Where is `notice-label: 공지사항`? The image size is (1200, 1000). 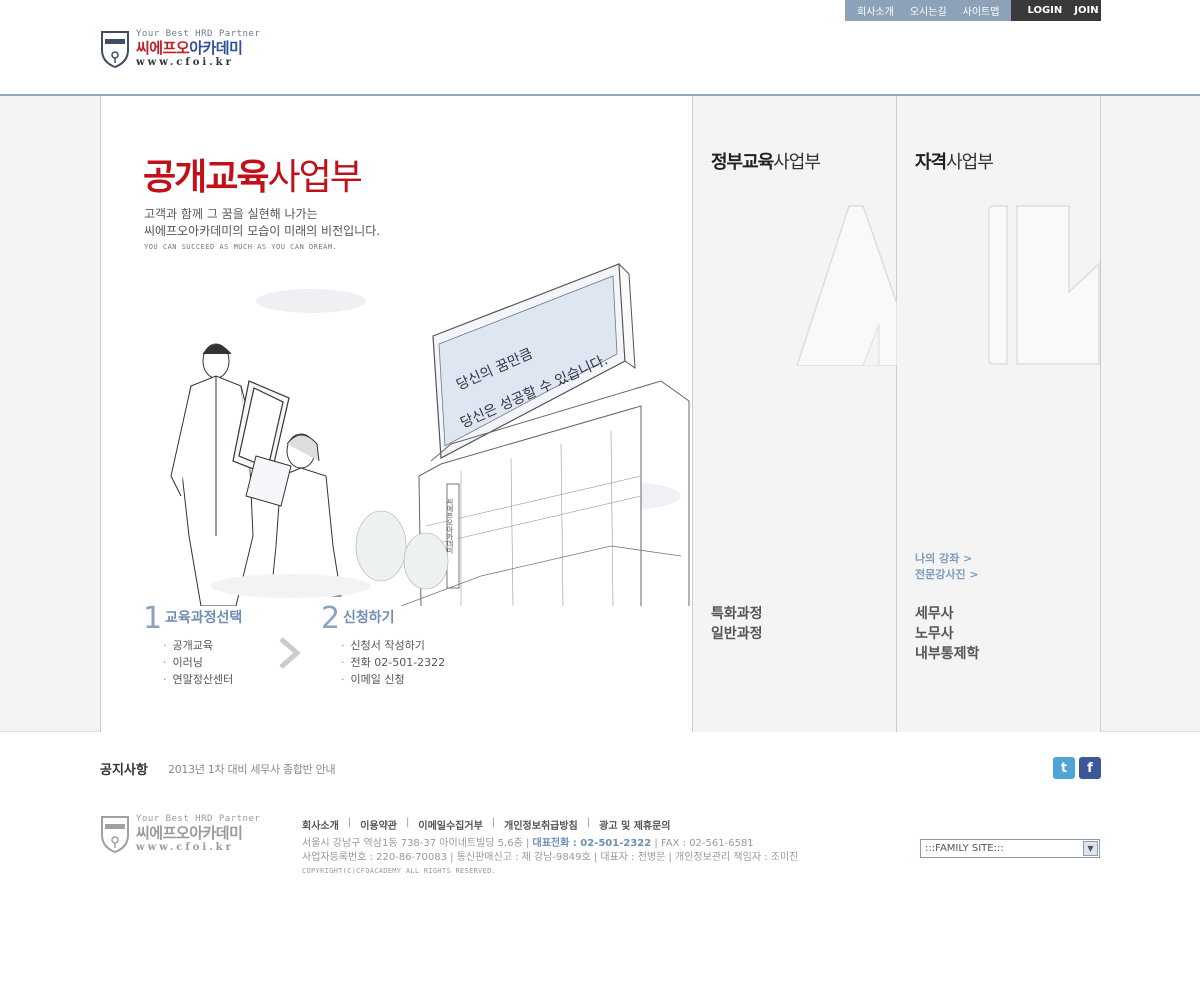
notice-label: 공지사항 is located at coordinates (124, 770).